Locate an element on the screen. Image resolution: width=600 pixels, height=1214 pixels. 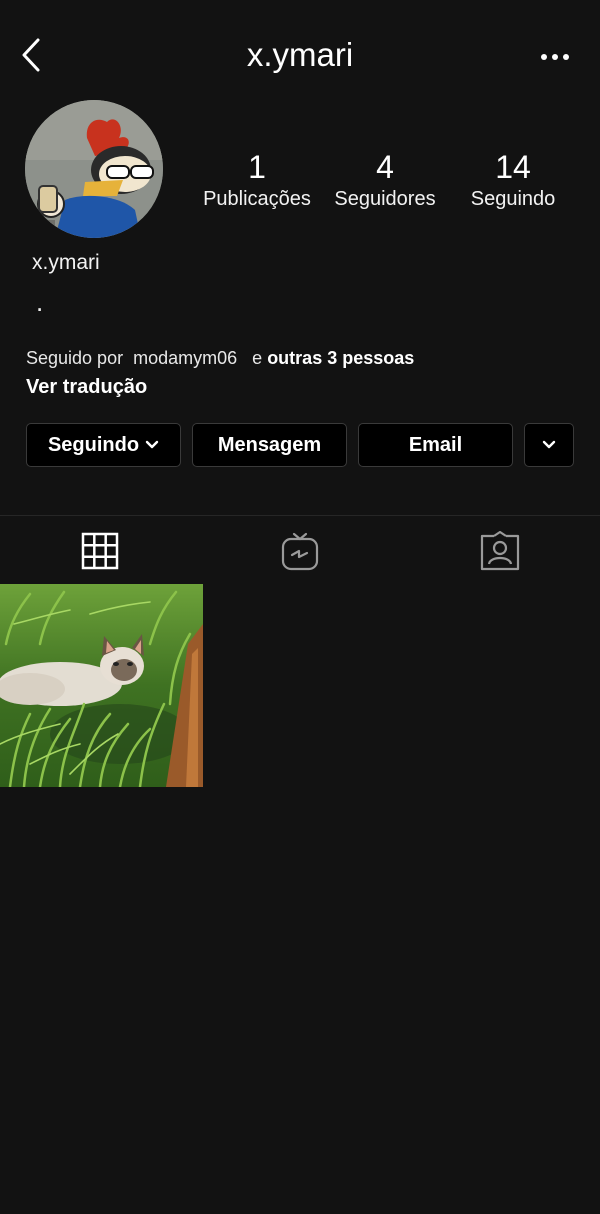
avatar is located at coordinates (94, 169).